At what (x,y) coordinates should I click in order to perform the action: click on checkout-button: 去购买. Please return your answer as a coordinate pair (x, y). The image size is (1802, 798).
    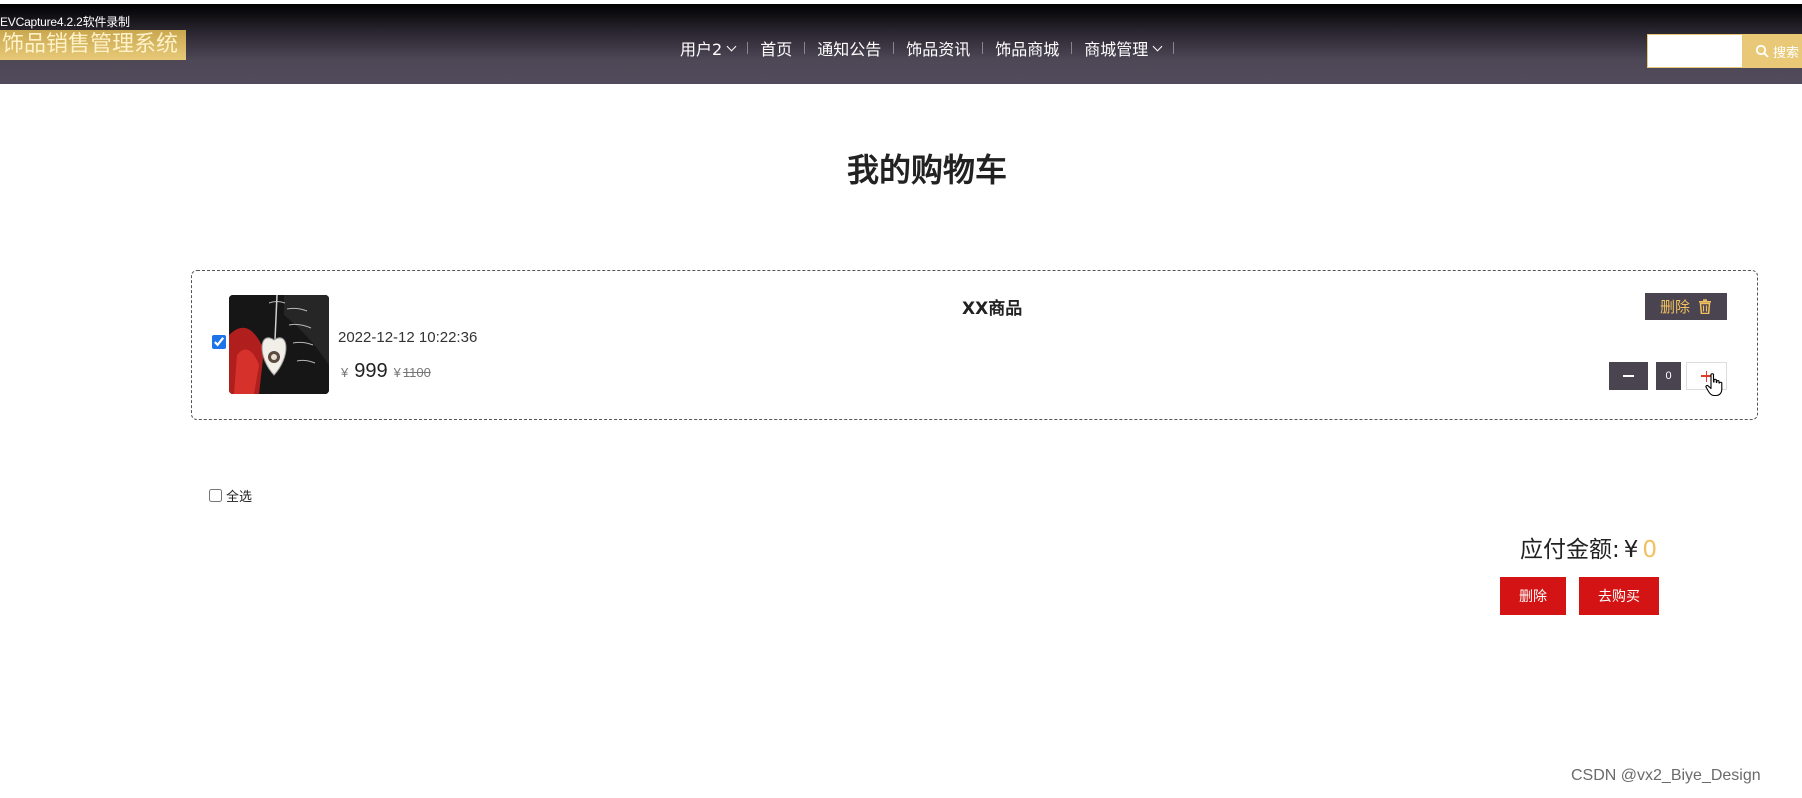
    Looking at the image, I should click on (1619, 596).